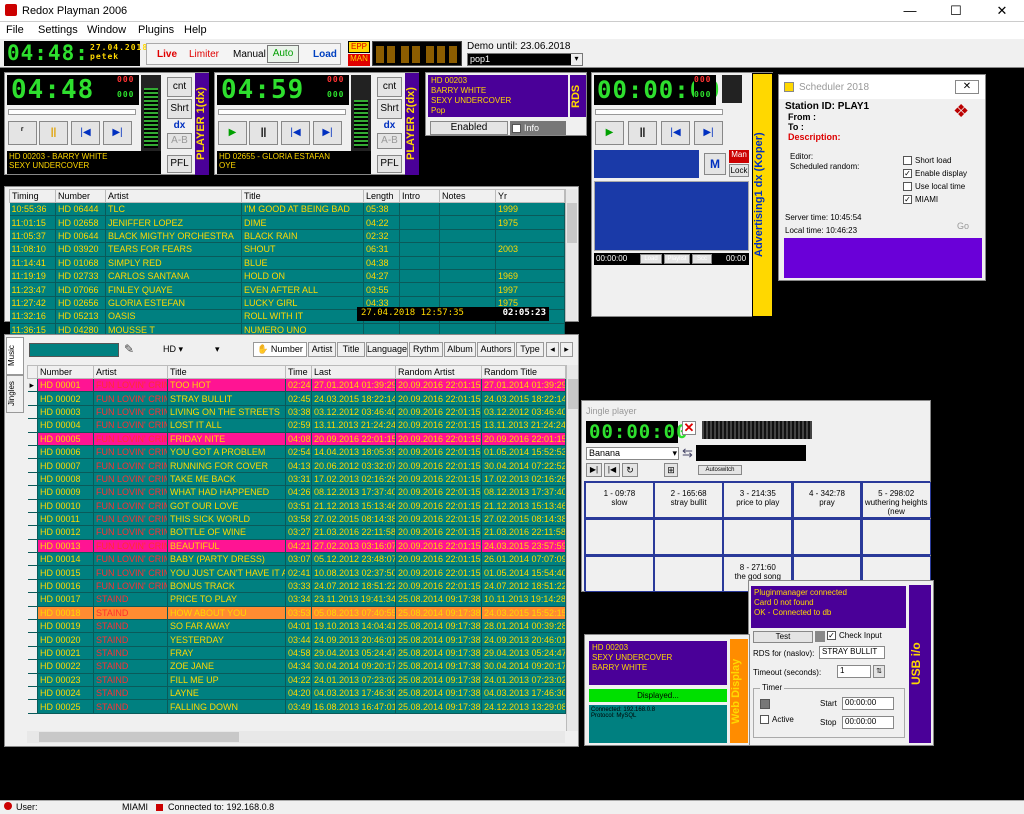 This screenshot has width=1024, height=814. What do you see at coordinates (963, 226) in the screenshot?
I see `scheduler-go-button: Go` at bounding box center [963, 226].